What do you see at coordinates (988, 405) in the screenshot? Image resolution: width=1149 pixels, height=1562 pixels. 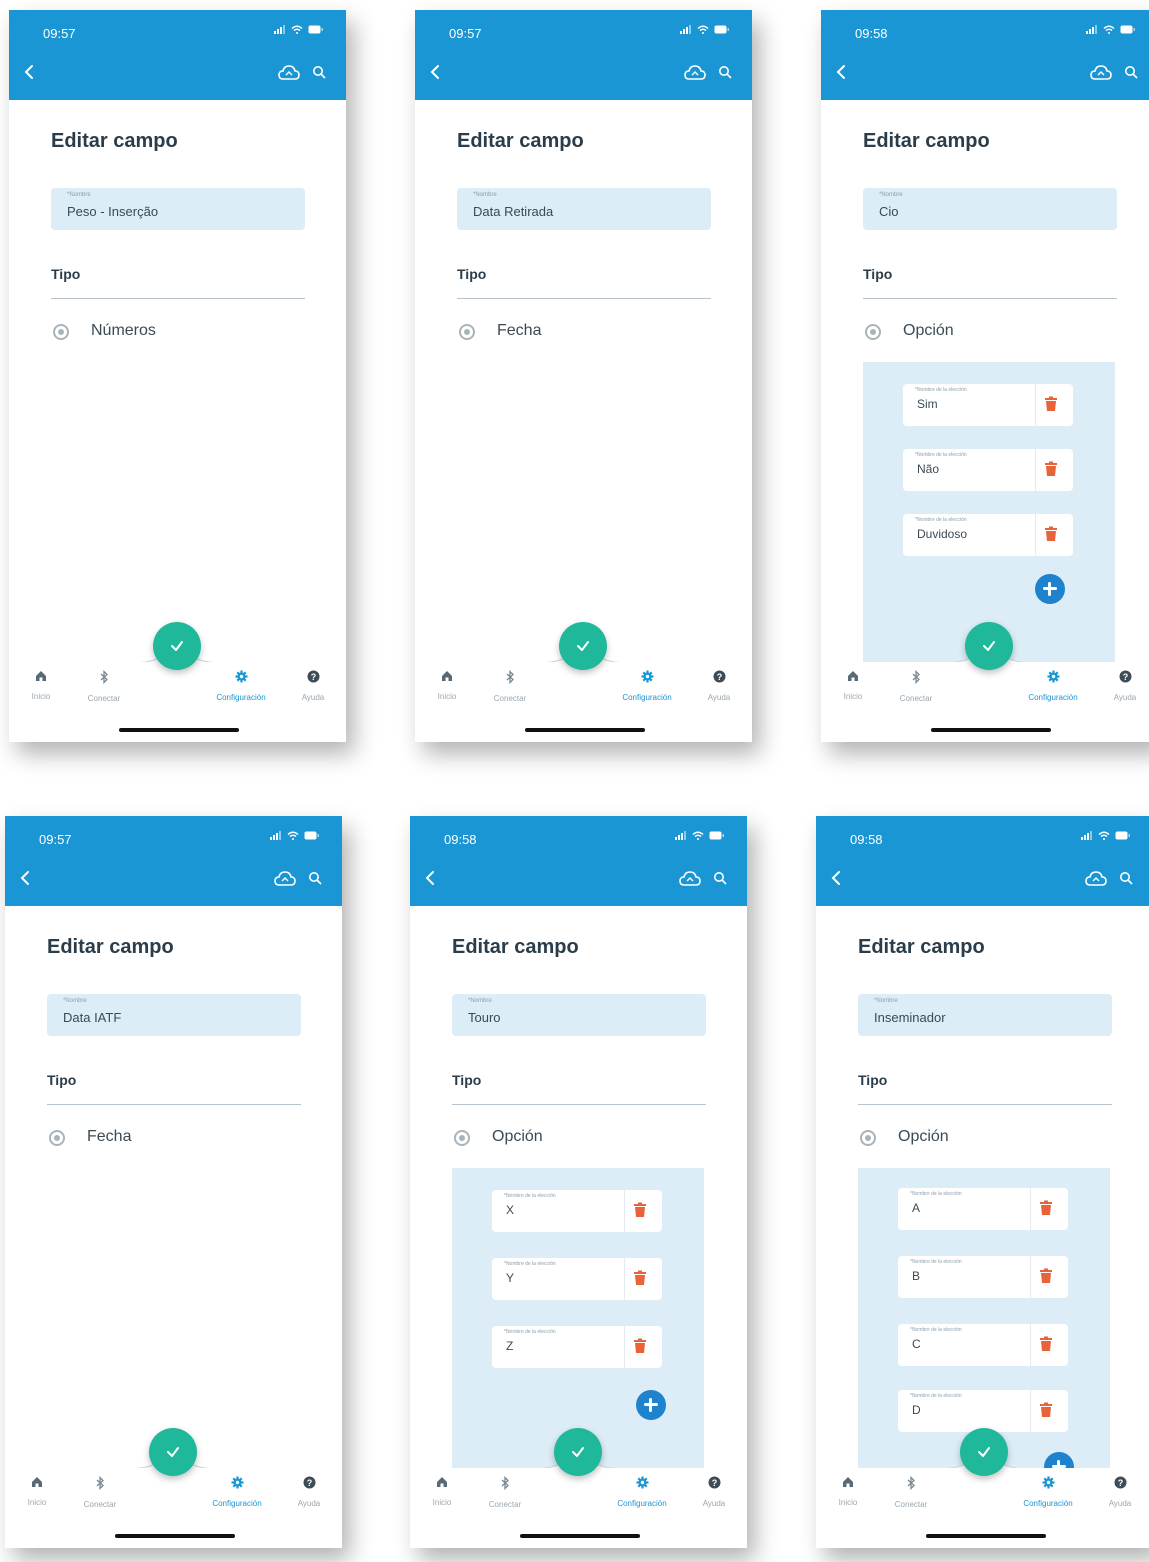 I see `choice-field: *Nombre de la elección Sim` at bounding box center [988, 405].